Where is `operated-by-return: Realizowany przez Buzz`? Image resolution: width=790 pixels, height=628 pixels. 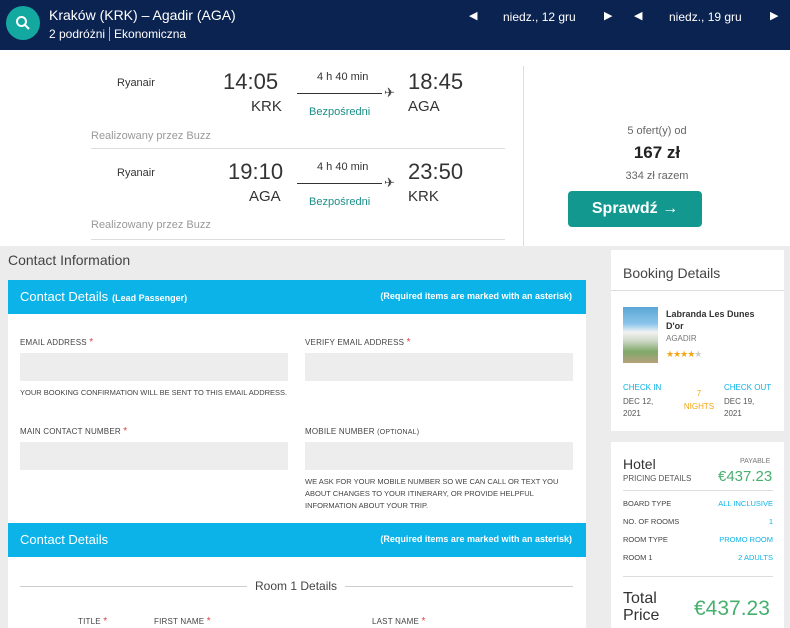 operated-by-return: Realizowany przez Buzz is located at coordinates (151, 225).